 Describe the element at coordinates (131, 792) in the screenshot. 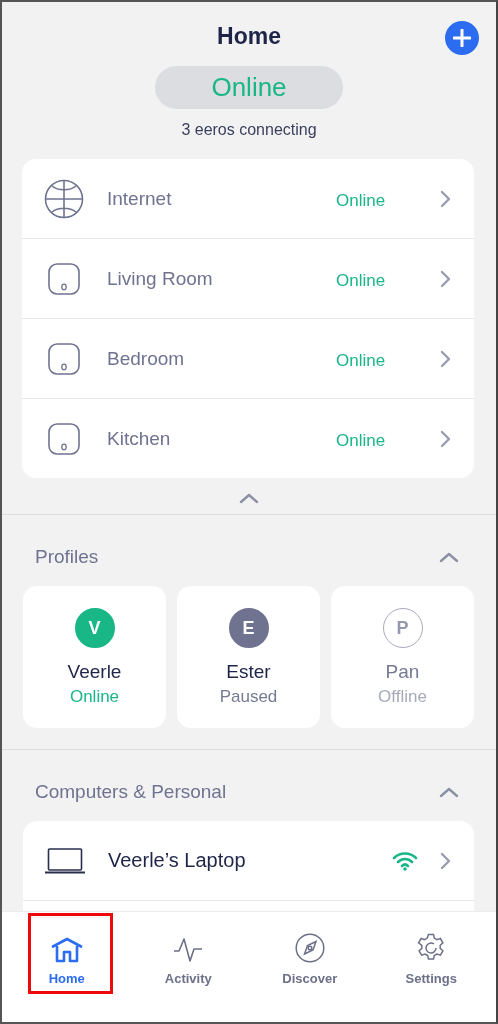

I see `section-title: Computers & Personal` at that location.